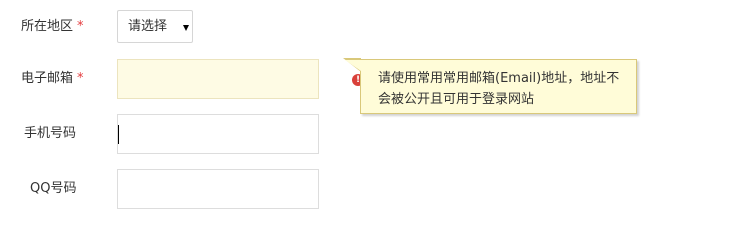 The width and height of the screenshot is (737, 240). I want to click on text-cursor, so click(118, 134).